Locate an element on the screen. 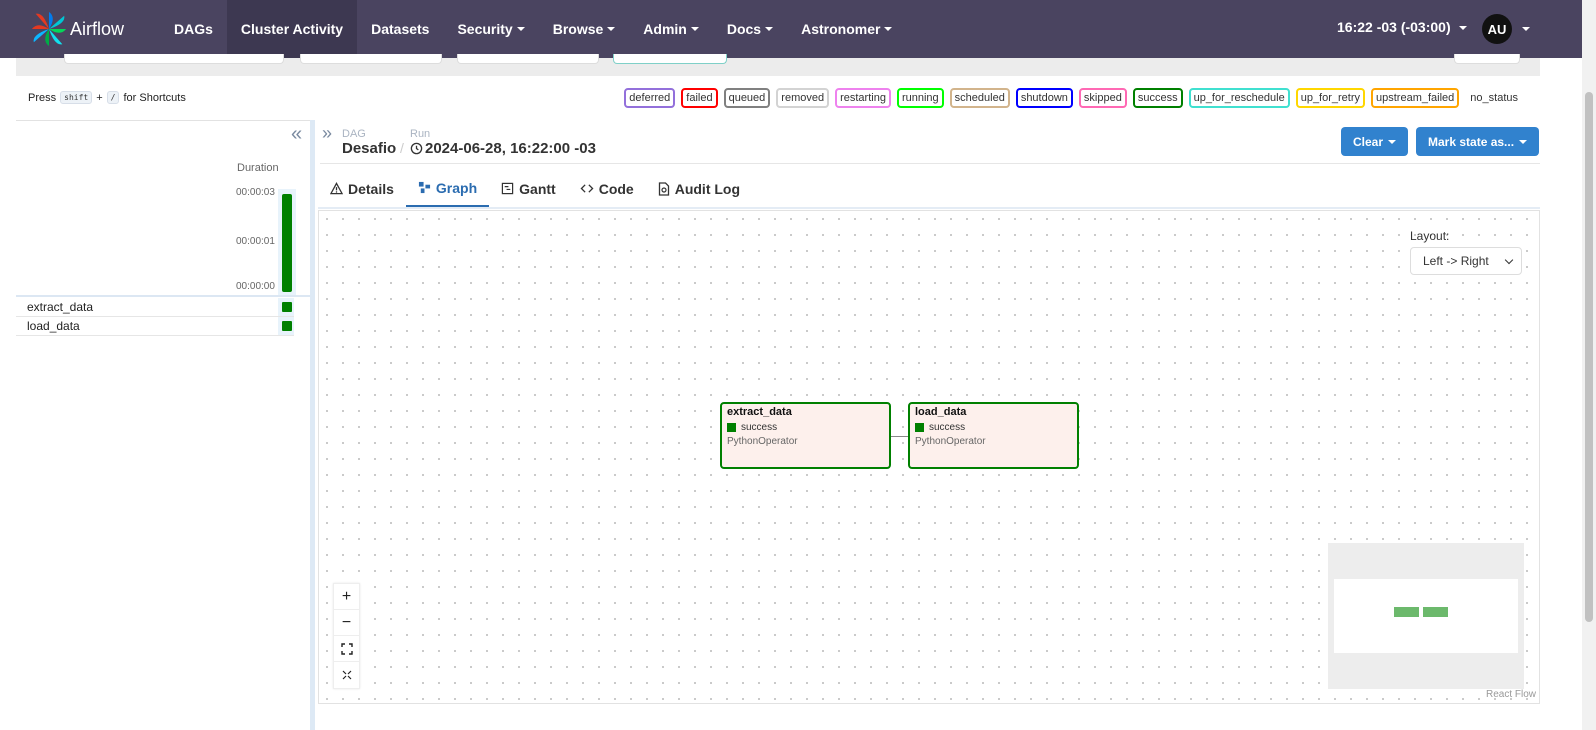 Image resolution: width=1596 pixels, height=730 pixels. timezone-clock: 16:22 -03 (-03:00) is located at coordinates (1402, 27).